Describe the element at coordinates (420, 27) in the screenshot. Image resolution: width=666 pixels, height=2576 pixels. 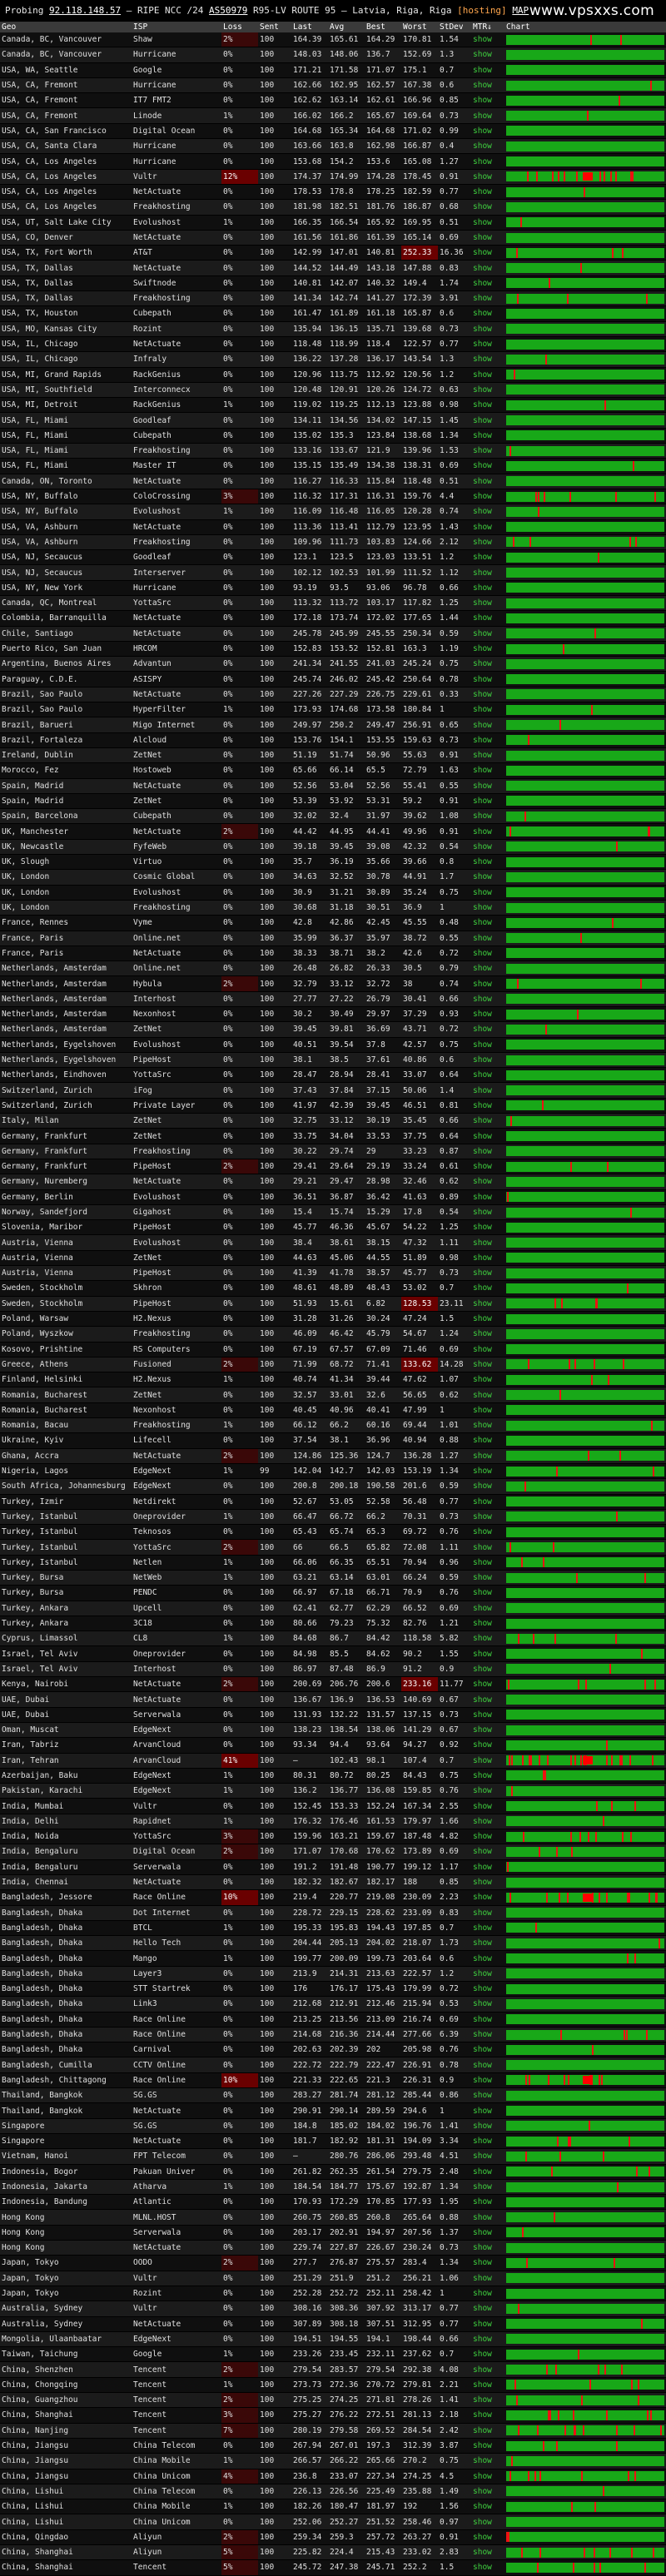
I see `col-worst: Worst` at that location.